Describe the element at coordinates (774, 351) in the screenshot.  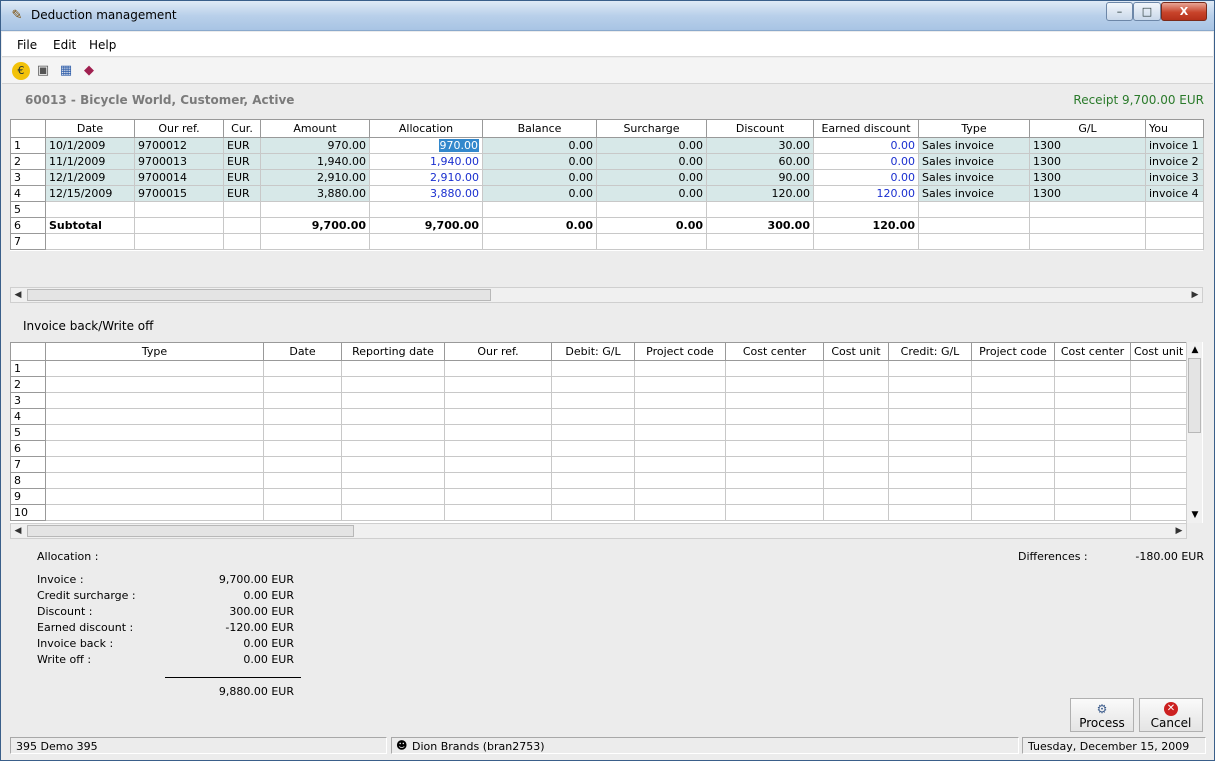
I see `col-cost-center: Cost center` at that location.